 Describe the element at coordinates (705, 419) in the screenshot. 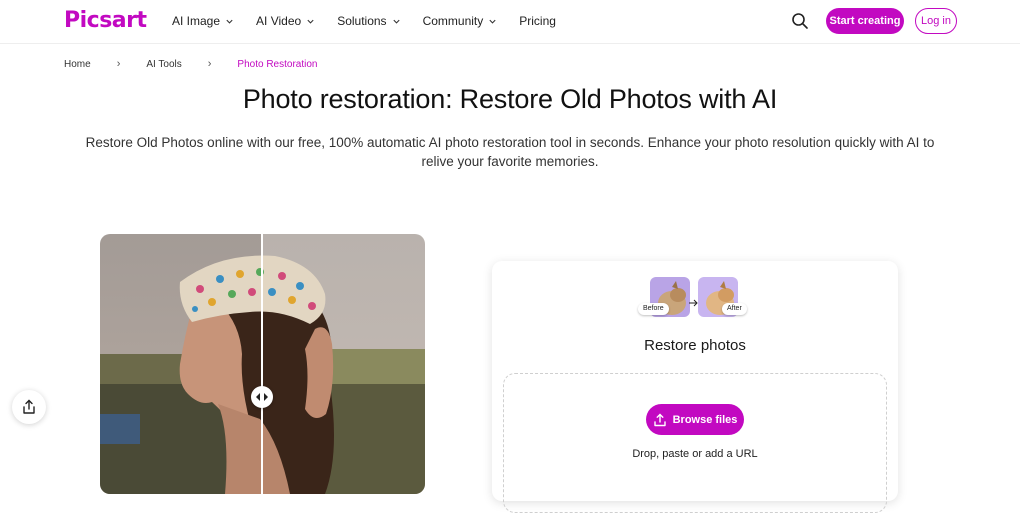

I see `browse-files-label: Browse files` at that location.